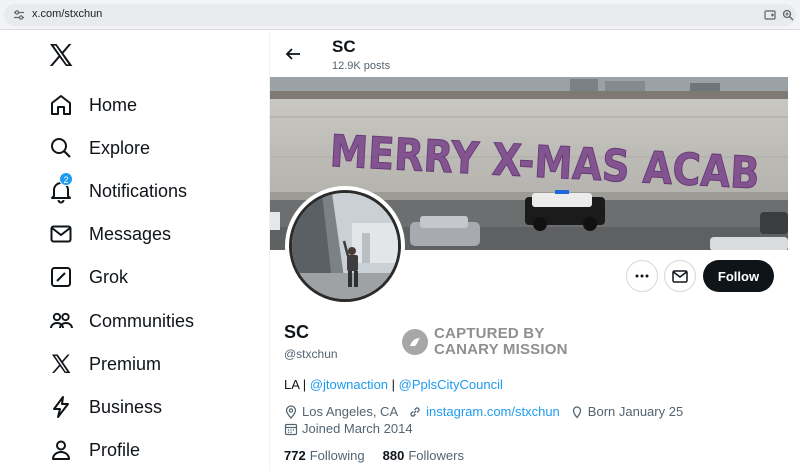 The image size is (800, 471). What do you see at coordinates (493, 411) in the screenshot?
I see `profile-website-link: instagram.com/stxchun` at bounding box center [493, 411].